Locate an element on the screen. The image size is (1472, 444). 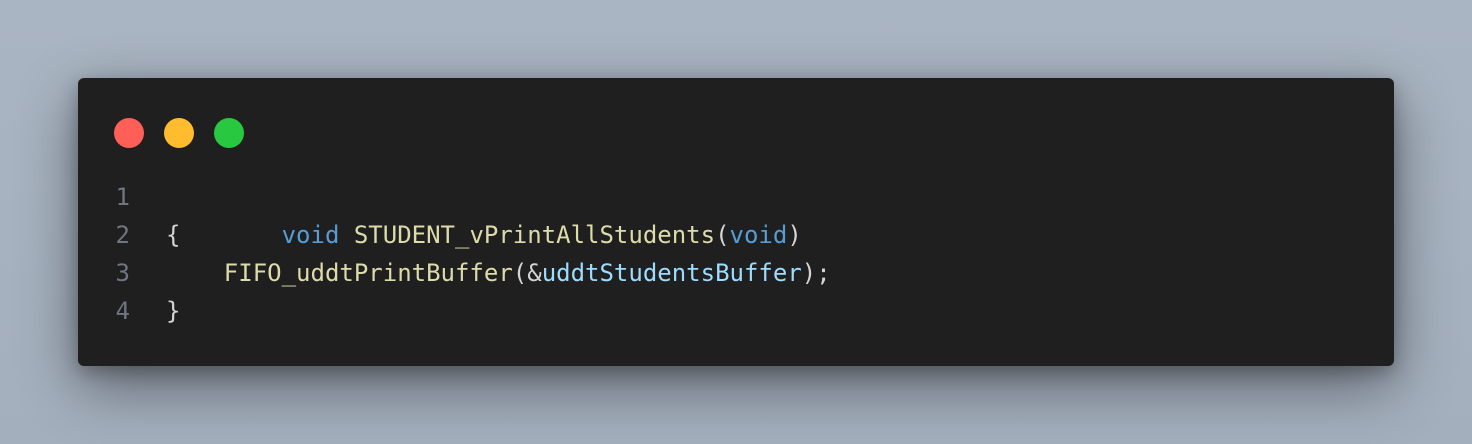
line-content: { is located at coordinates (173, 235).